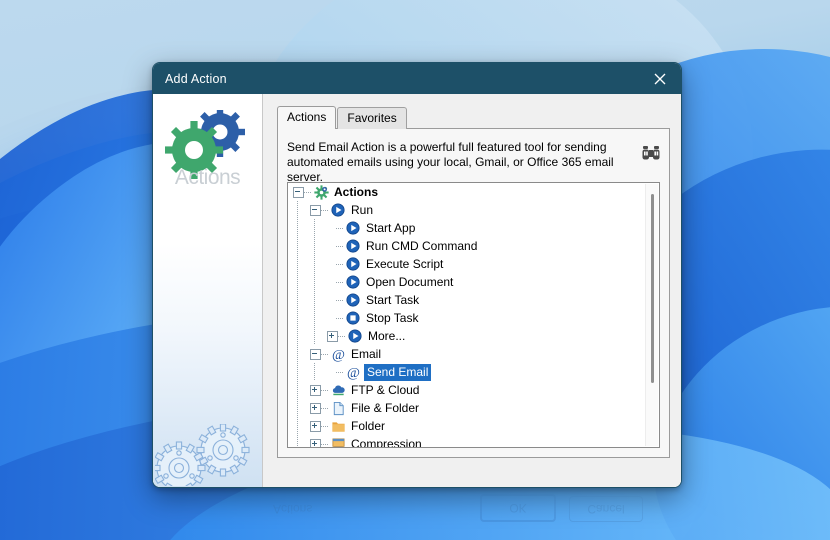 This screenshot has width=830, height=540. I want to click on tab-favorites: Favorites, so click(372, 118).